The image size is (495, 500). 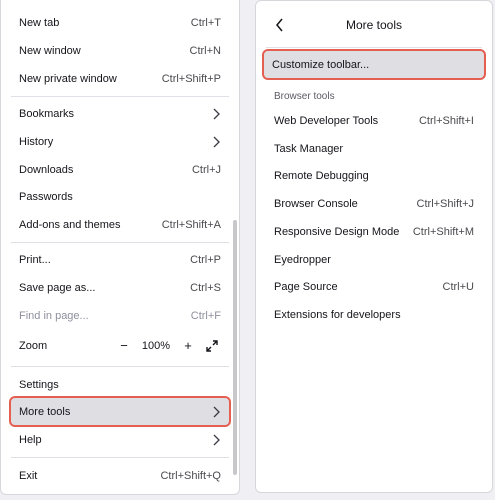 I want to click on menu-item-label: Task Manager, so click(x=309, y=148).